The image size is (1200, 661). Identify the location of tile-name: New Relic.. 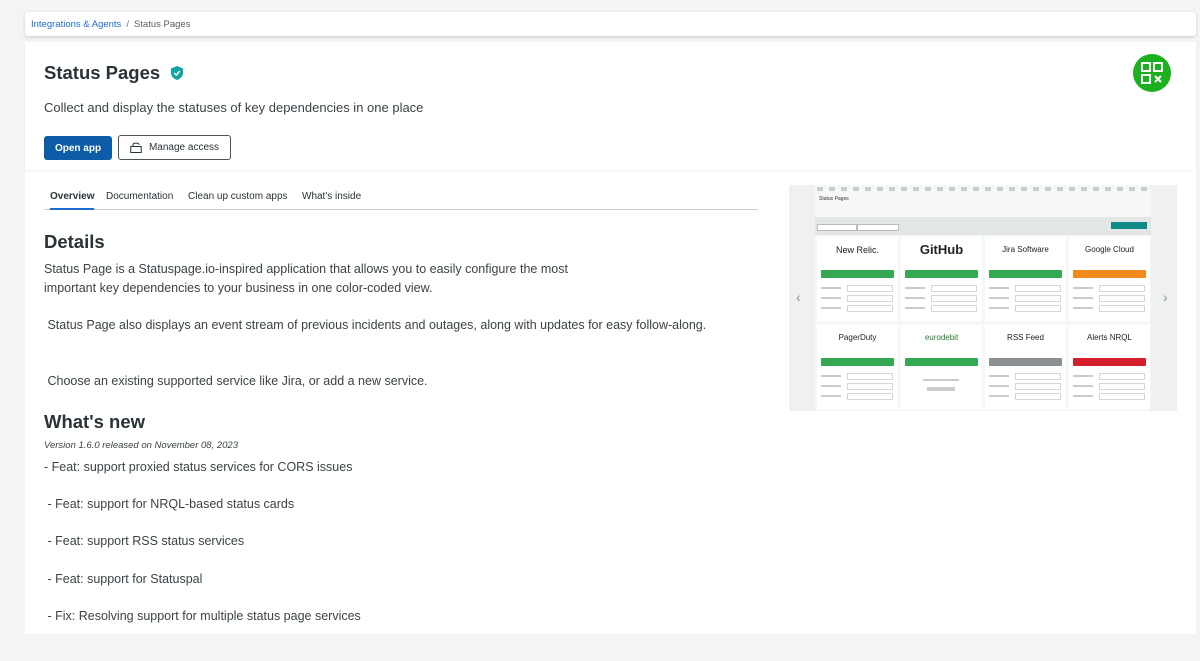
(857, 250).